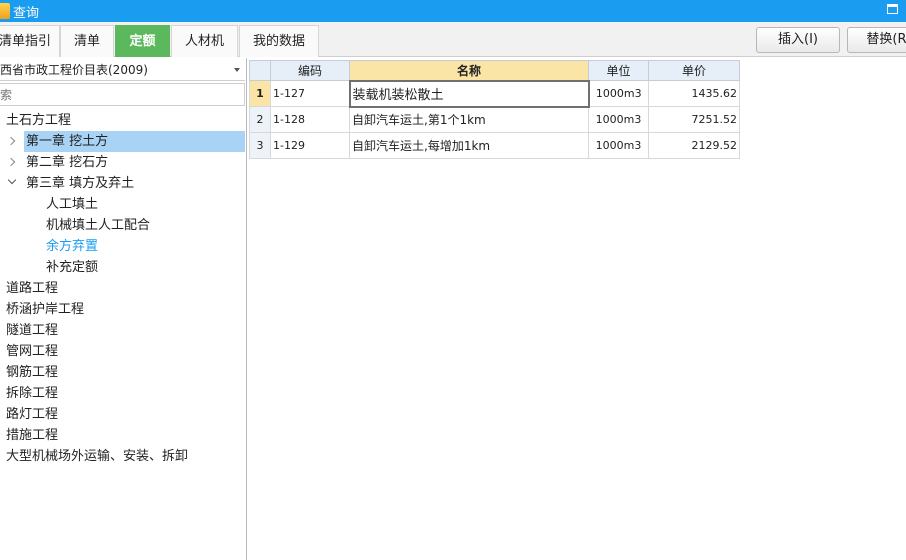 The image size is (906, 560). I want to click on tree-item-measures: 措施工程, so click(32, 435).